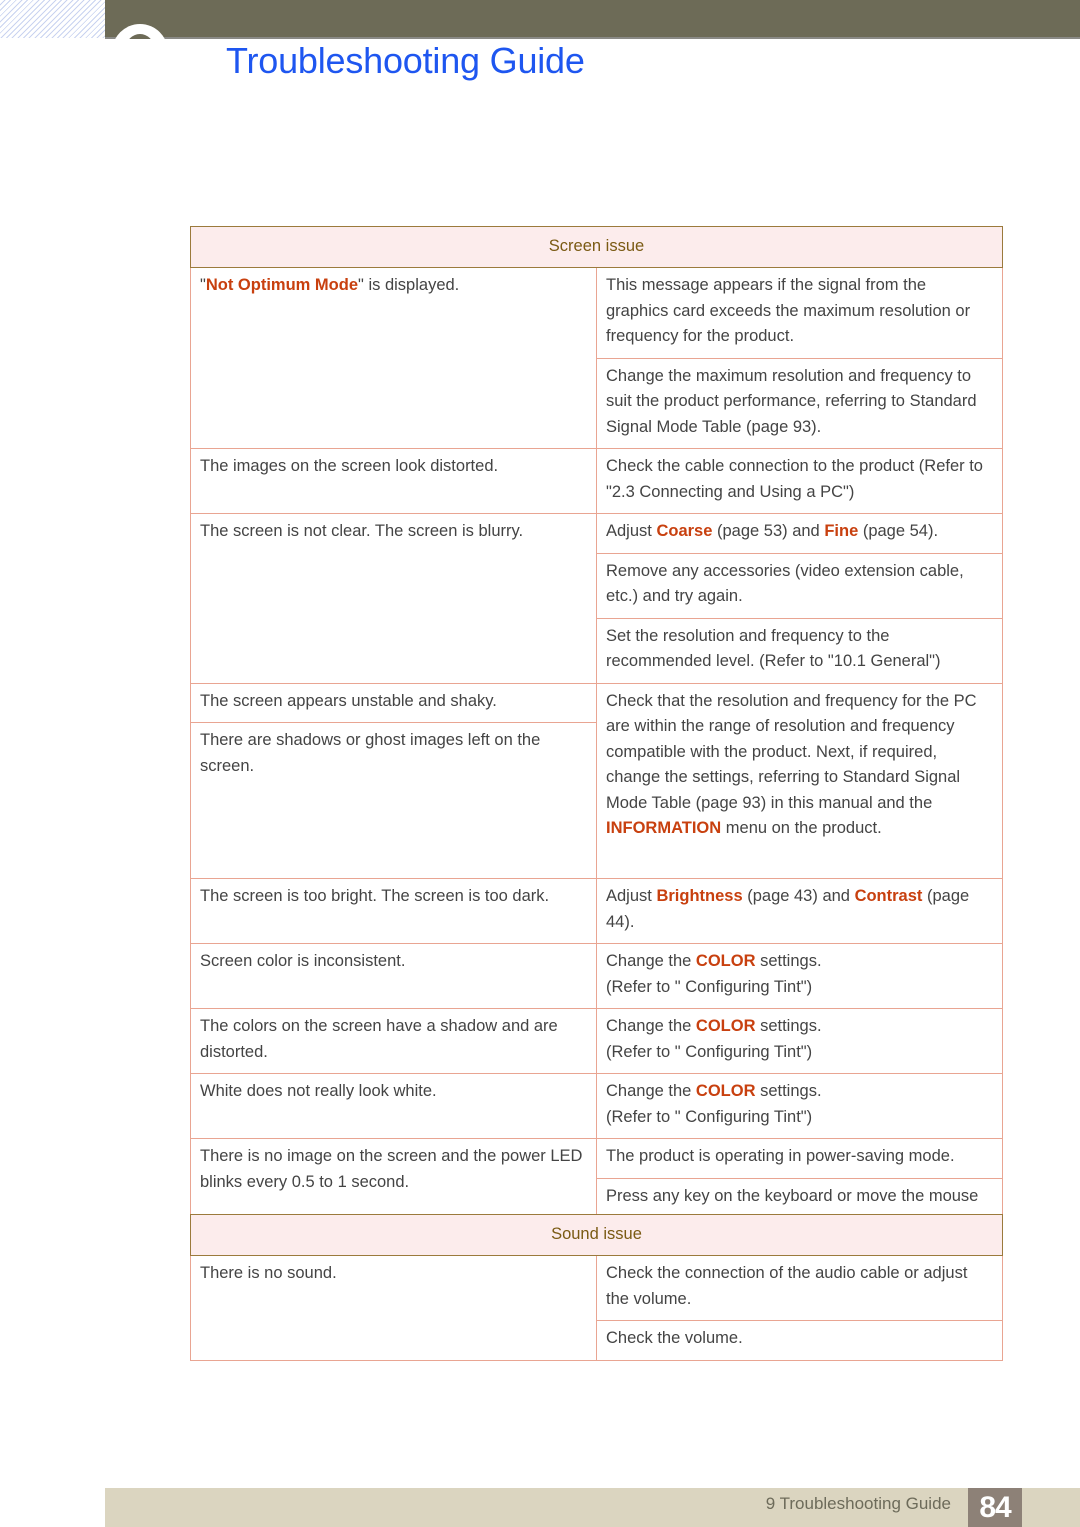 The height and width of the screenshot is (1527, 1080). What do you see at coordinates (140, 52) in the screenshot?
I see `chapter-number-badge` at bounding box center [140, 52].